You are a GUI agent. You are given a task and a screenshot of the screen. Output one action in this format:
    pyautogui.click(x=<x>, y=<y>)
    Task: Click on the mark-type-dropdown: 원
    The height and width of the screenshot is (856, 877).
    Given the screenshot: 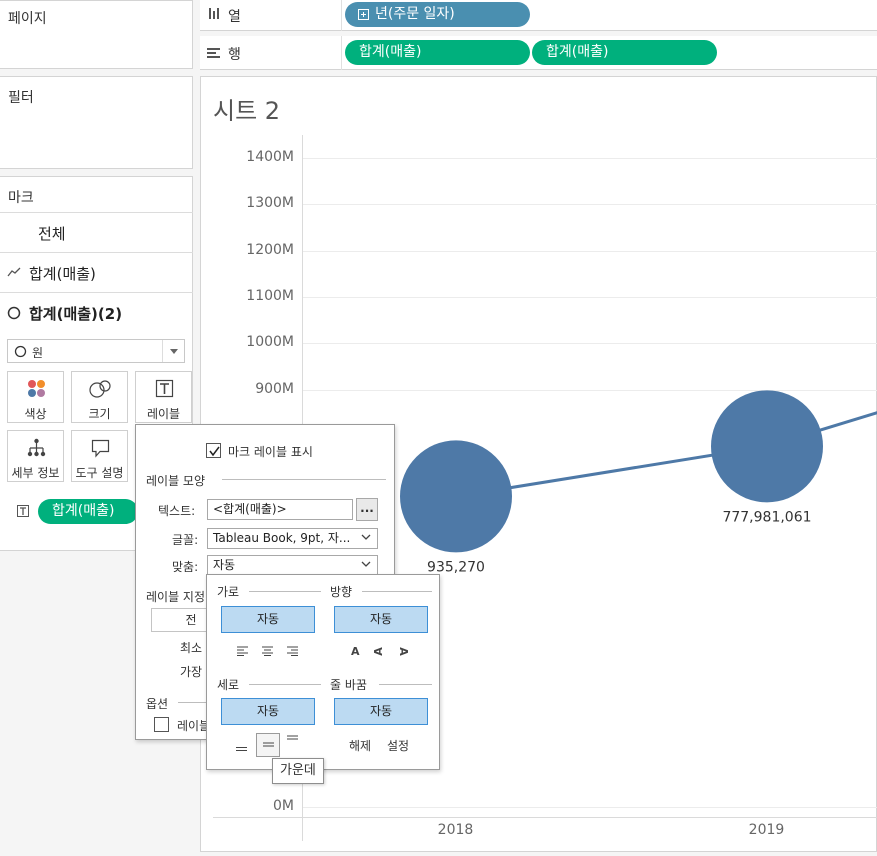 What is the action you would take?
    pyautogui.click(x=96, y=351)
    